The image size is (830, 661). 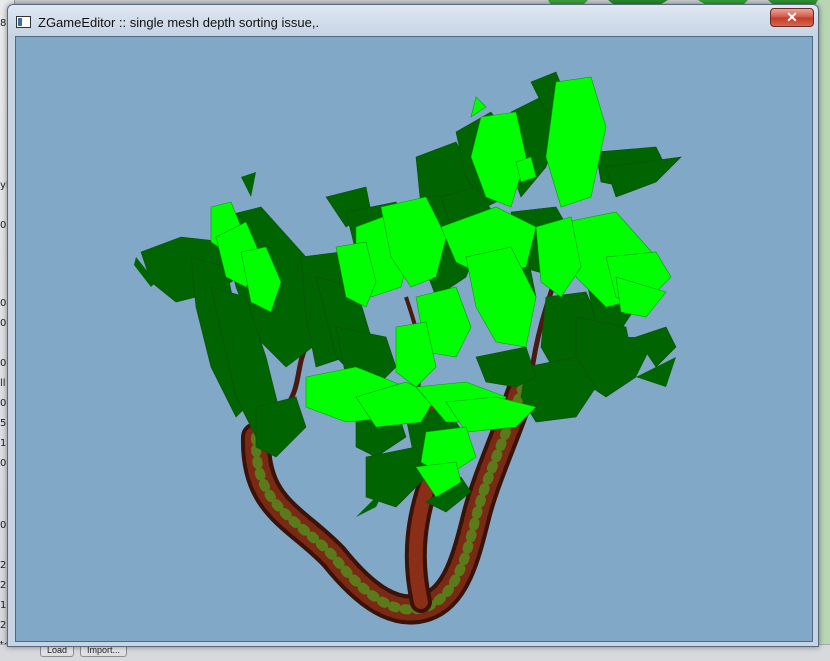 I want to click on close-button: ✕, so click(x=792, y=17).